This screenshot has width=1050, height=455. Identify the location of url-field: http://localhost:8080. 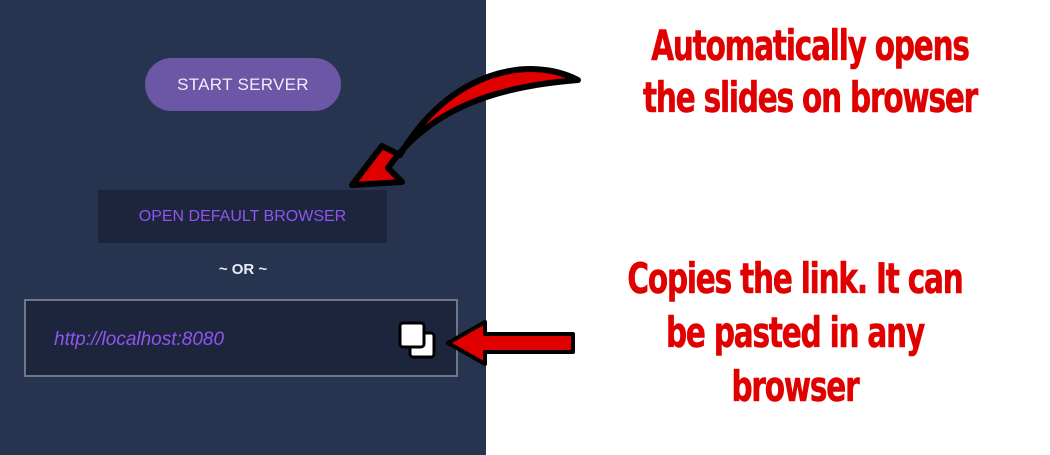
(241, 338).